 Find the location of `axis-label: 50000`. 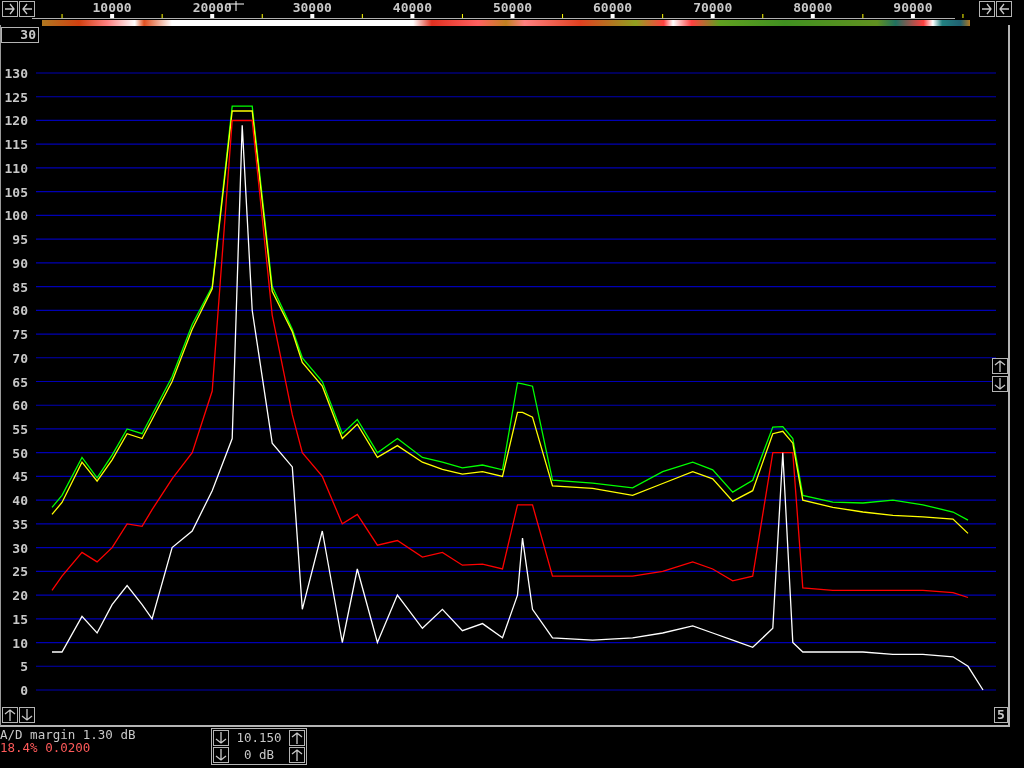

axis-label: 50000 is located at coordinates (512, 7).